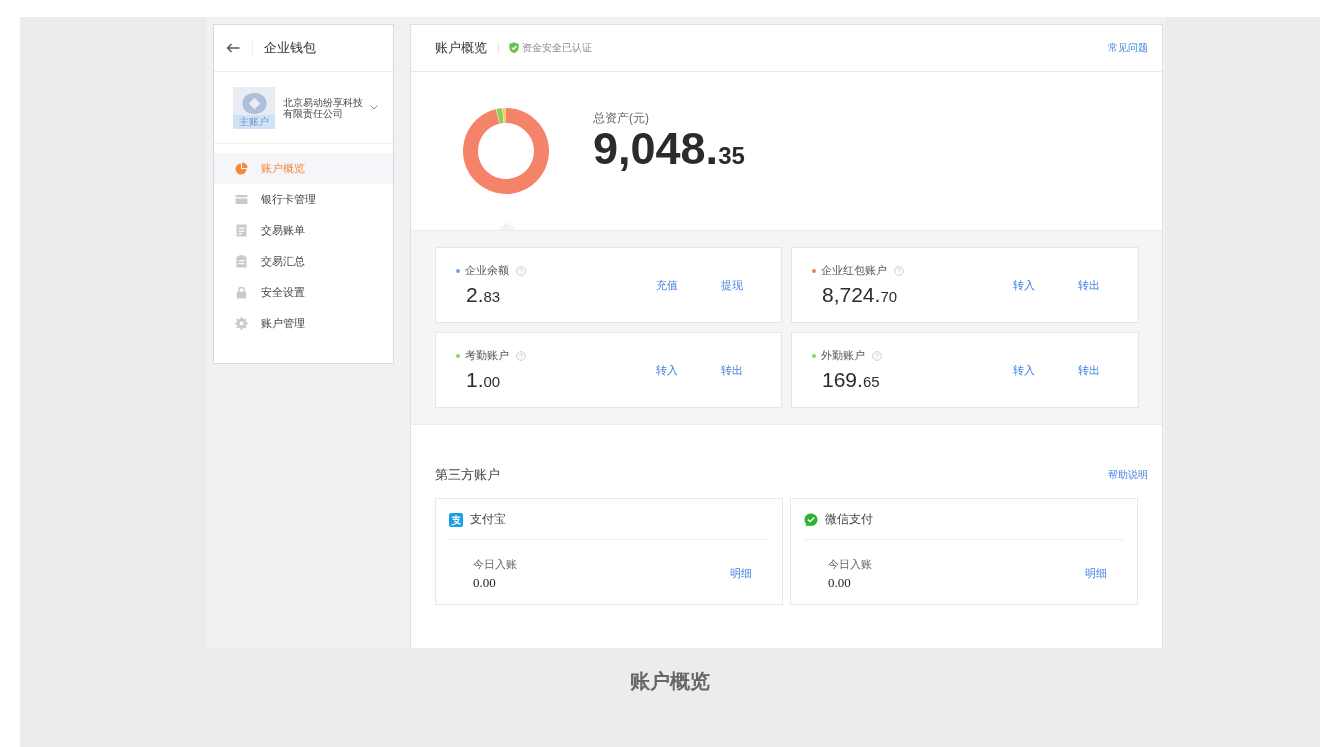  I want to click on help-link: 帮助说明, so click(1128, 475).